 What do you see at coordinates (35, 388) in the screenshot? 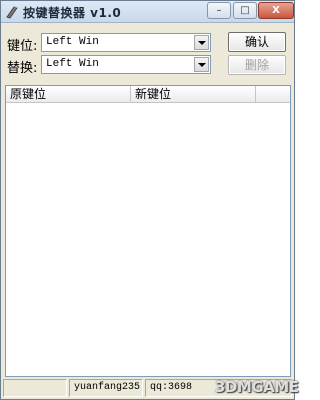
I see `status-cell-empty` at bounding box center [35, 388].